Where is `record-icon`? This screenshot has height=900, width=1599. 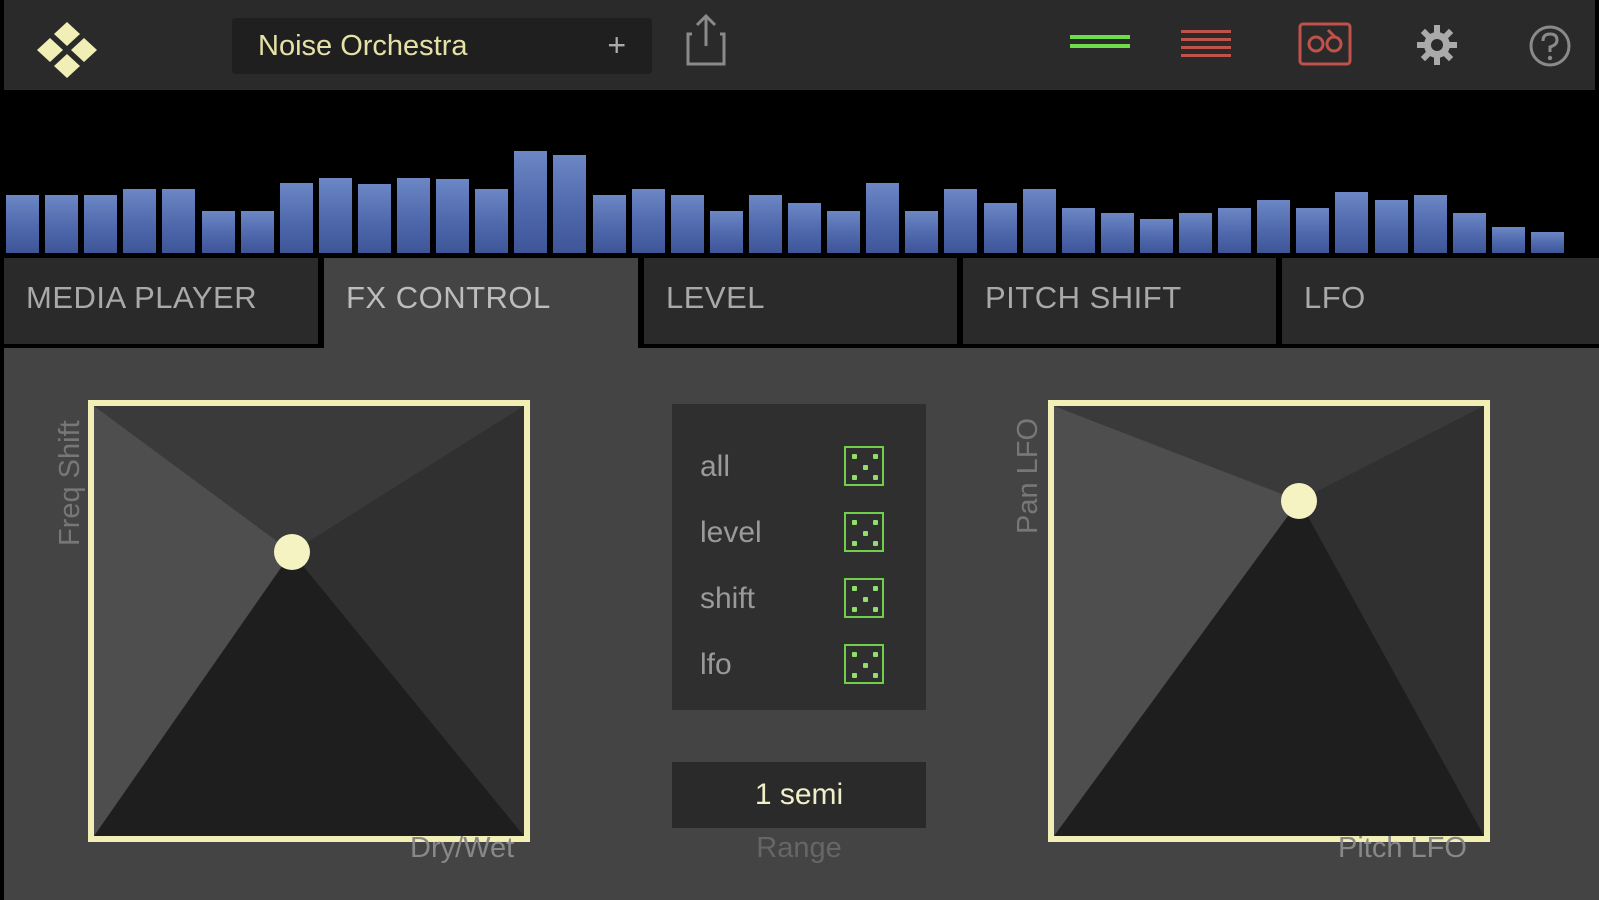
record-icon is located at coordinates (1325, 46).